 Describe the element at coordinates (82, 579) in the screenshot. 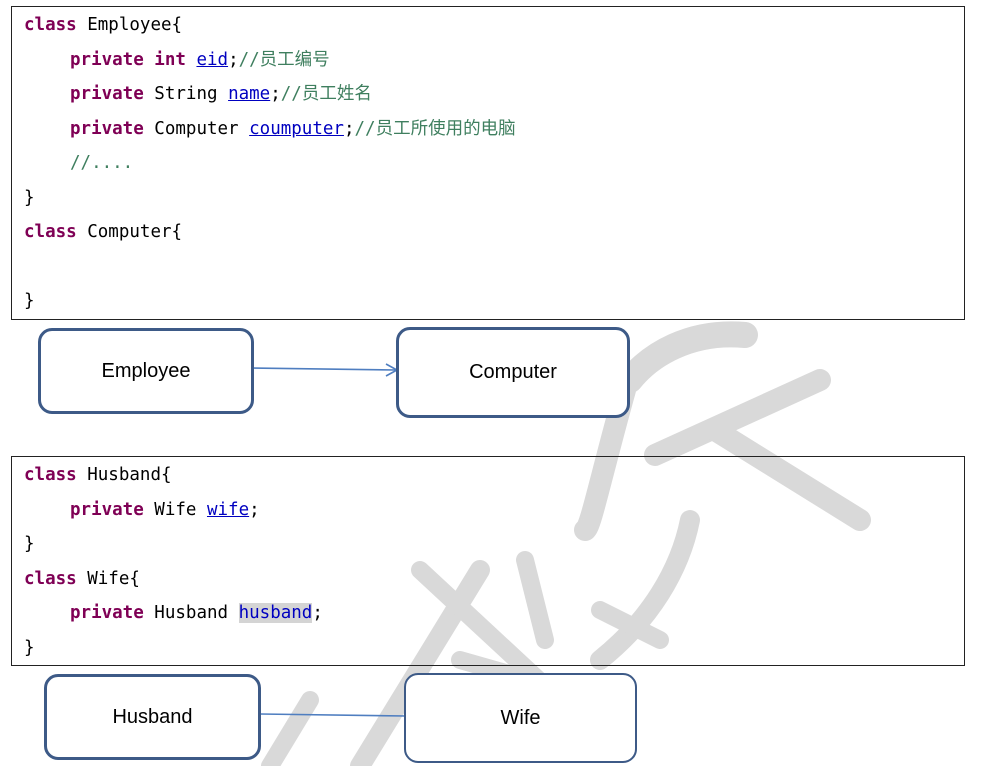

I see `code-line: class Wife{` at that location.